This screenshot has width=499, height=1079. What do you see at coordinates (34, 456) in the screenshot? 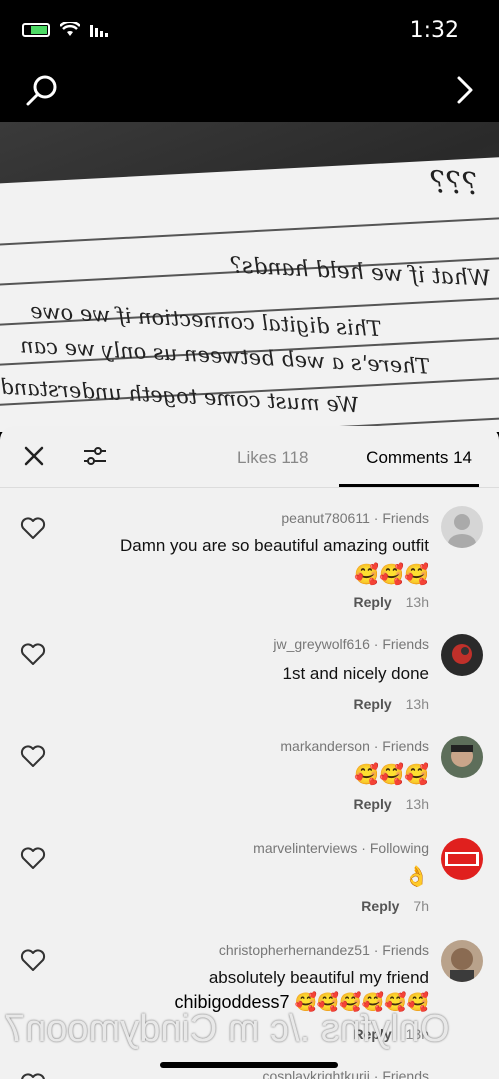
I see `close-icon` at bounding box center [34, 456].